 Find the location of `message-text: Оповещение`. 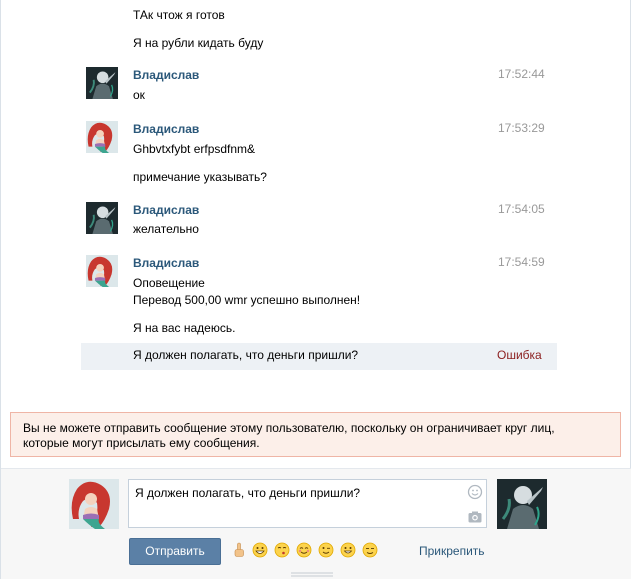

message-text: Оповещение is located at coordinates (169, 283).